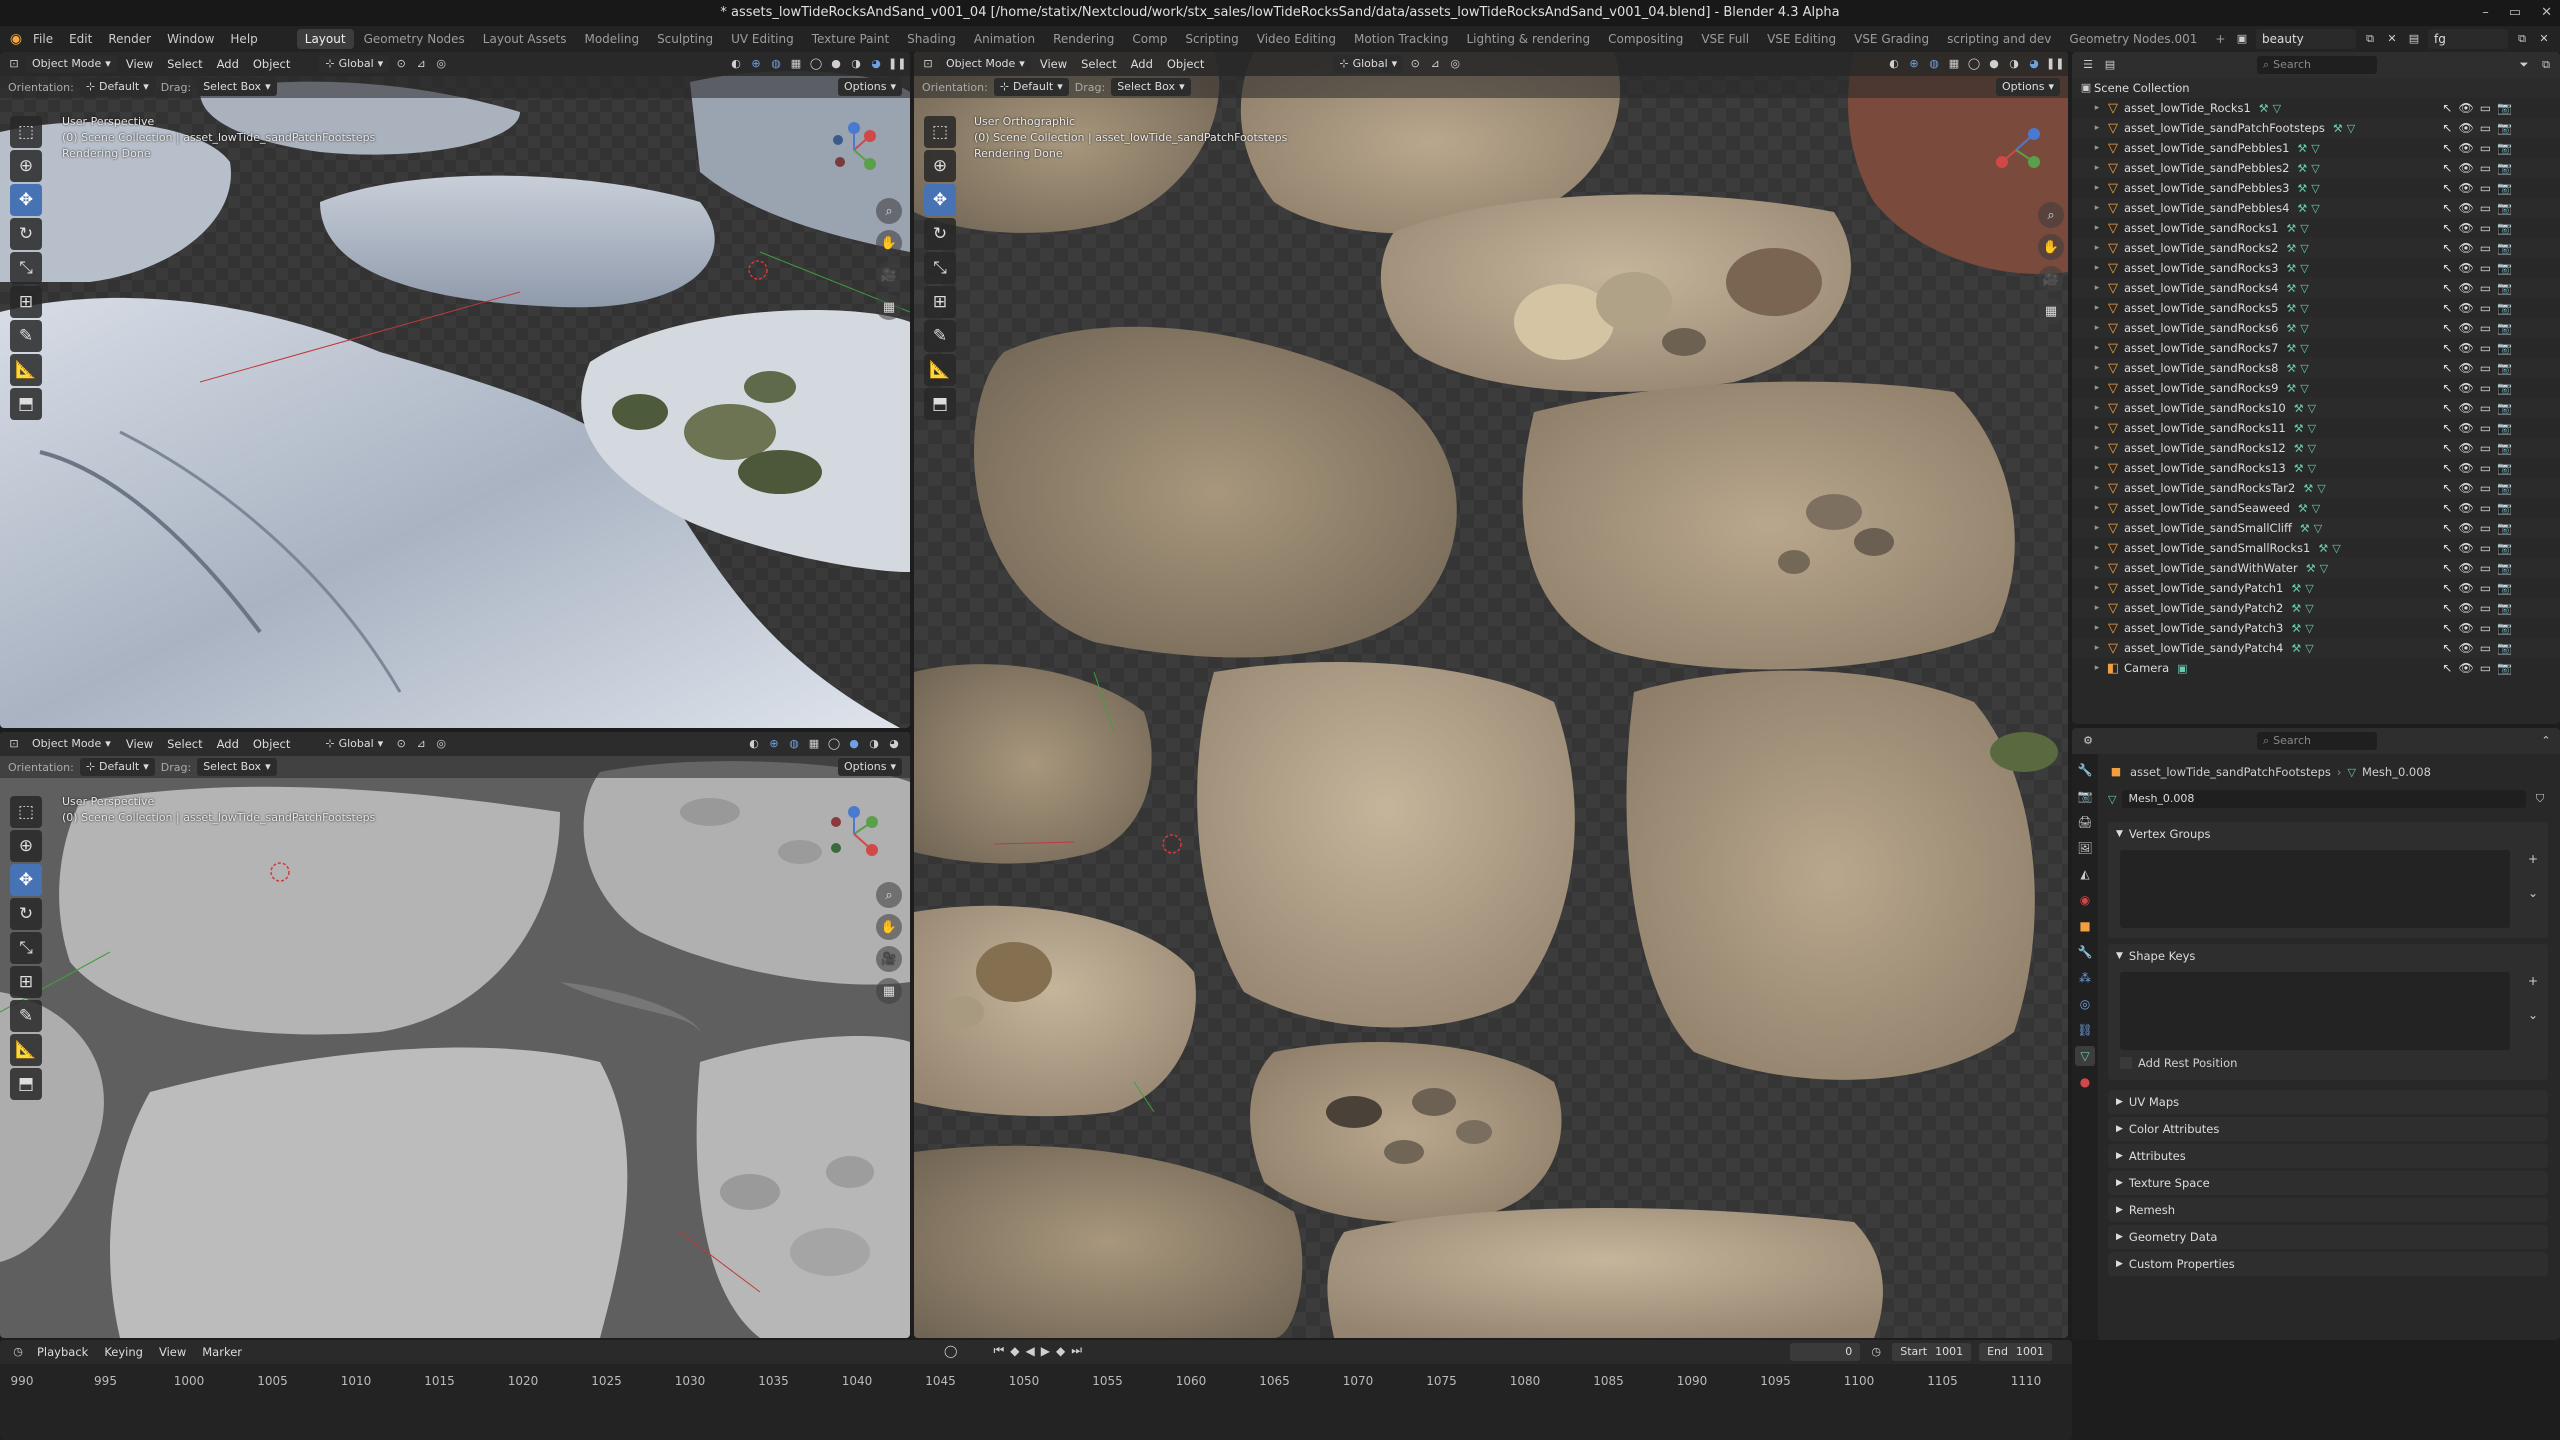 The width and height of the screenshot is (2560, 1440). Describe the element at coordinates (2316, 308) in the screenshot. I see `outliner-item: ▸ ▽ asset_lowTide_sandRocks5 ⚒ ▽ ↖ 👁 ▭ 📷` at that location.